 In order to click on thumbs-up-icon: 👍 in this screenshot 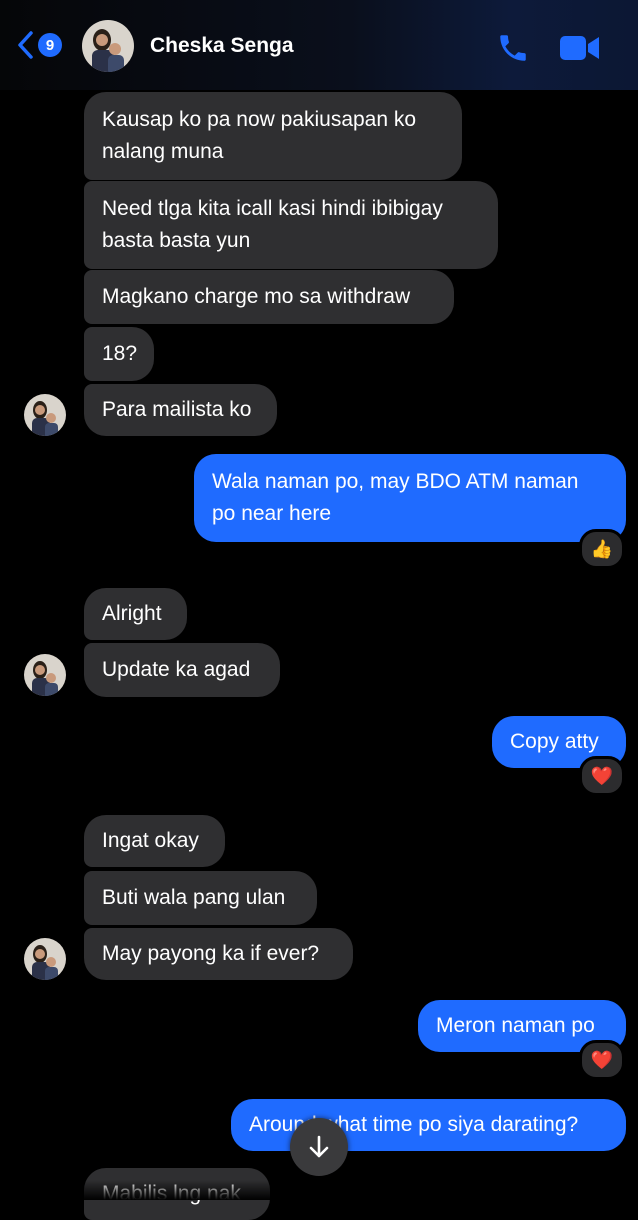, I will do `click(602, 548)`.